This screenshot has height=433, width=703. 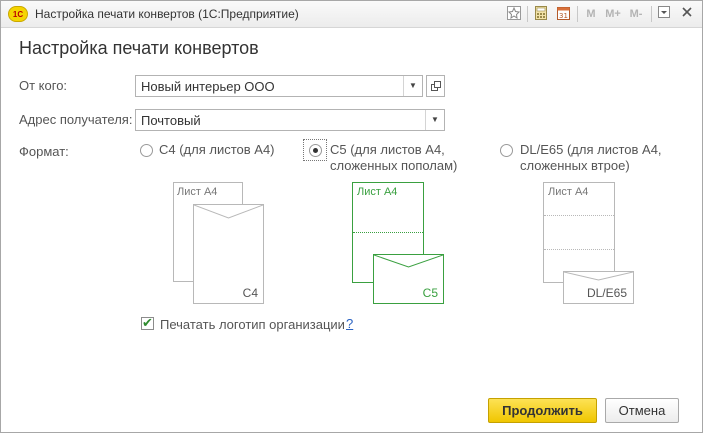 What do you see at coordinates (290, 120) in the screenshot?
I see `address-field: Почтовый ▼` at bounding box center [290, 120].